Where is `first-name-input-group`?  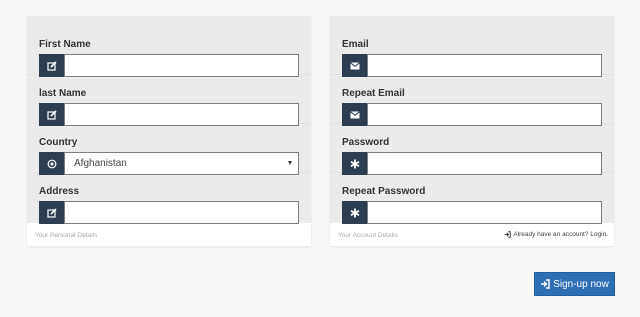
first-name-input-group is located at coordinates (169, 65).